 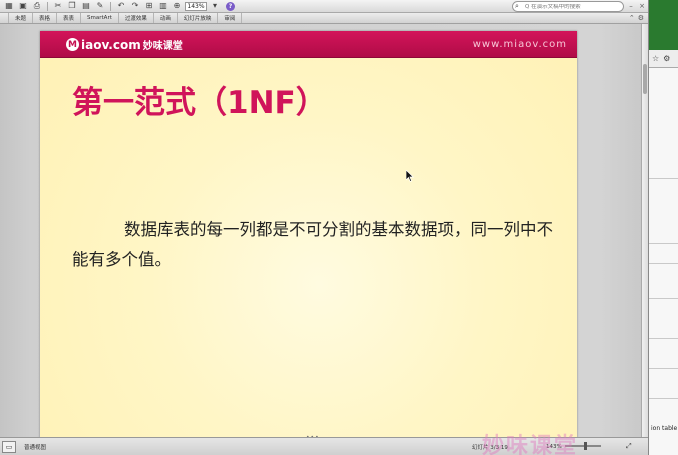 I want to click on slide-body-text: 数据库表的每一列都是不可分割的基本数据项，同一列中不能有多个值。, so click(x=315, y=245).